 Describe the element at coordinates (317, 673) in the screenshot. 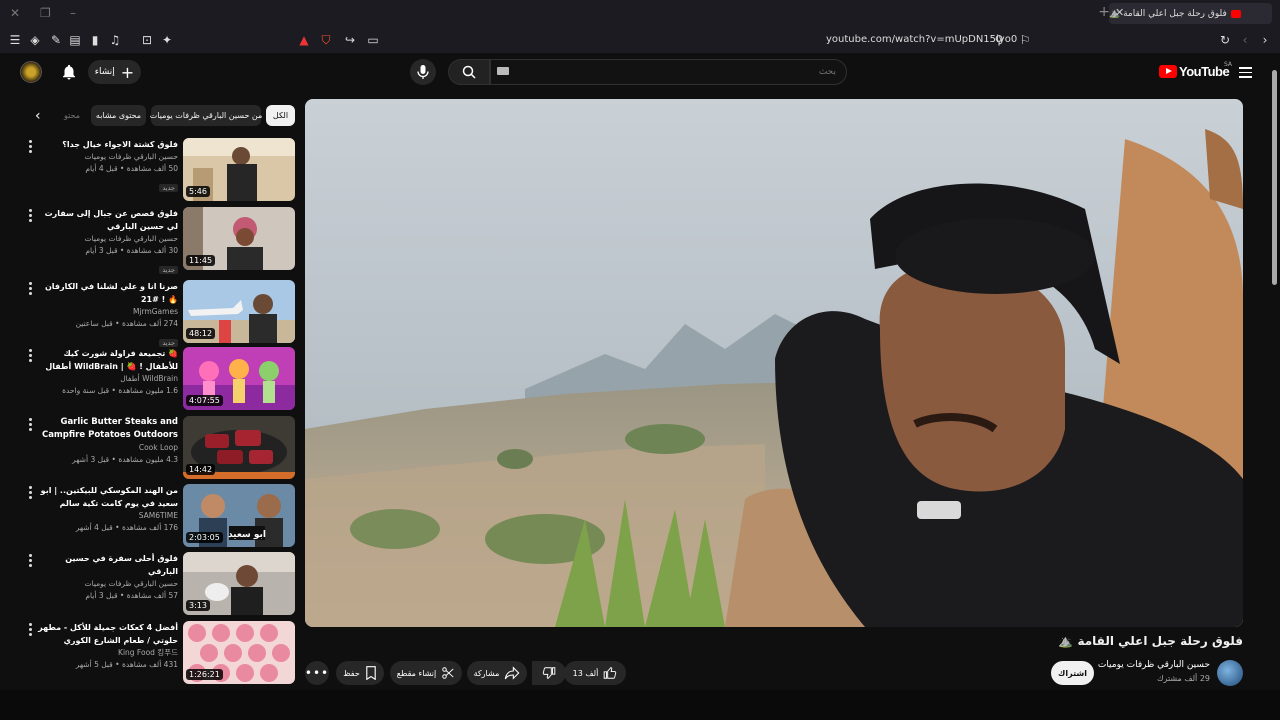

I see `more-actions-button: •••` at that location.